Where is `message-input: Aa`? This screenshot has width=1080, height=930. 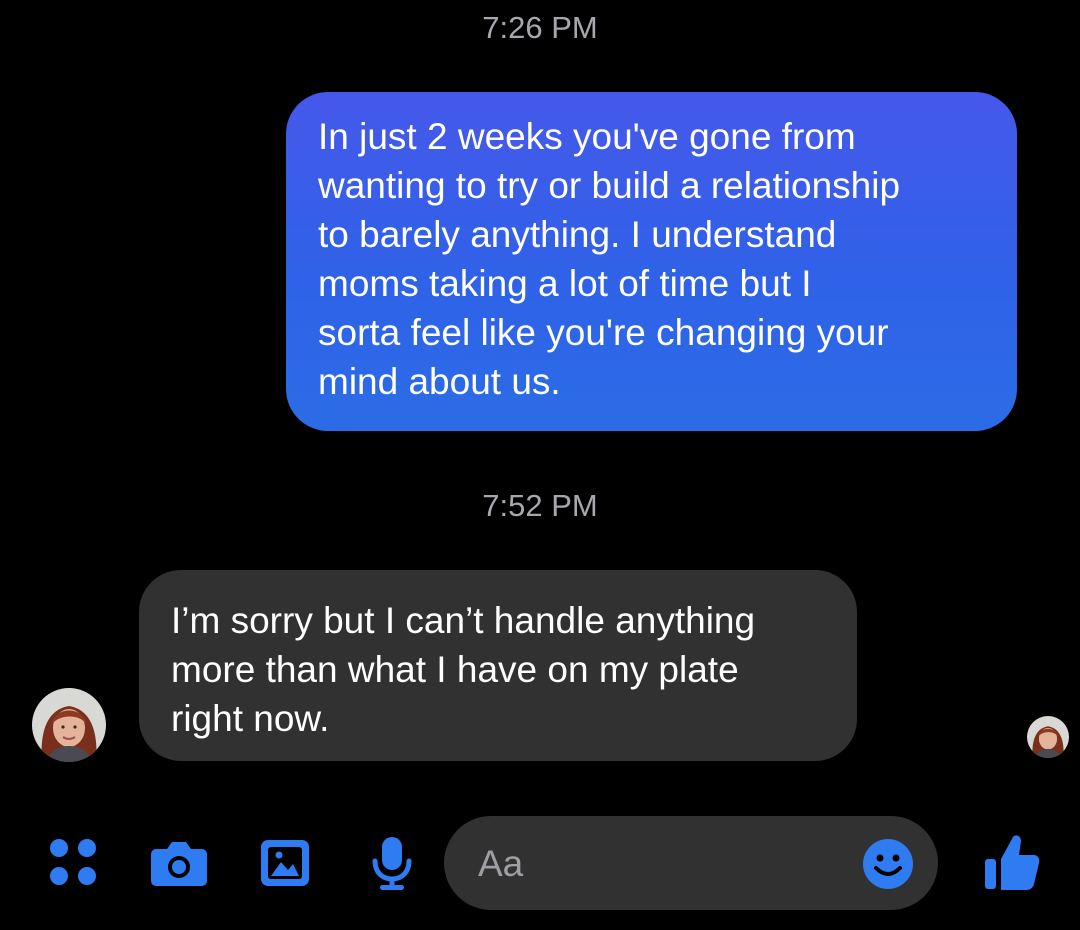 message-input: Aa is located at coordinates (691, 863).